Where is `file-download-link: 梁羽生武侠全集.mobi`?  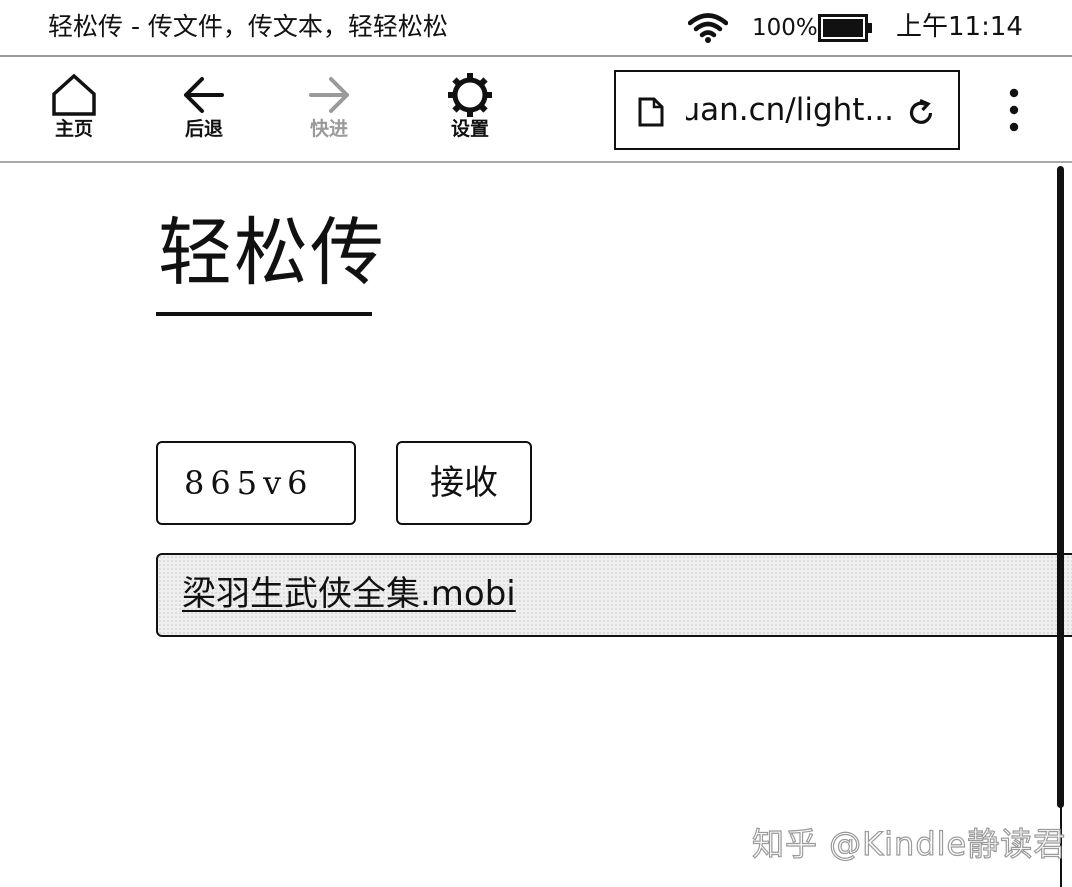 file-download-link: 梁羽生武侠全集.mobi is located at coordinates (349, 594).